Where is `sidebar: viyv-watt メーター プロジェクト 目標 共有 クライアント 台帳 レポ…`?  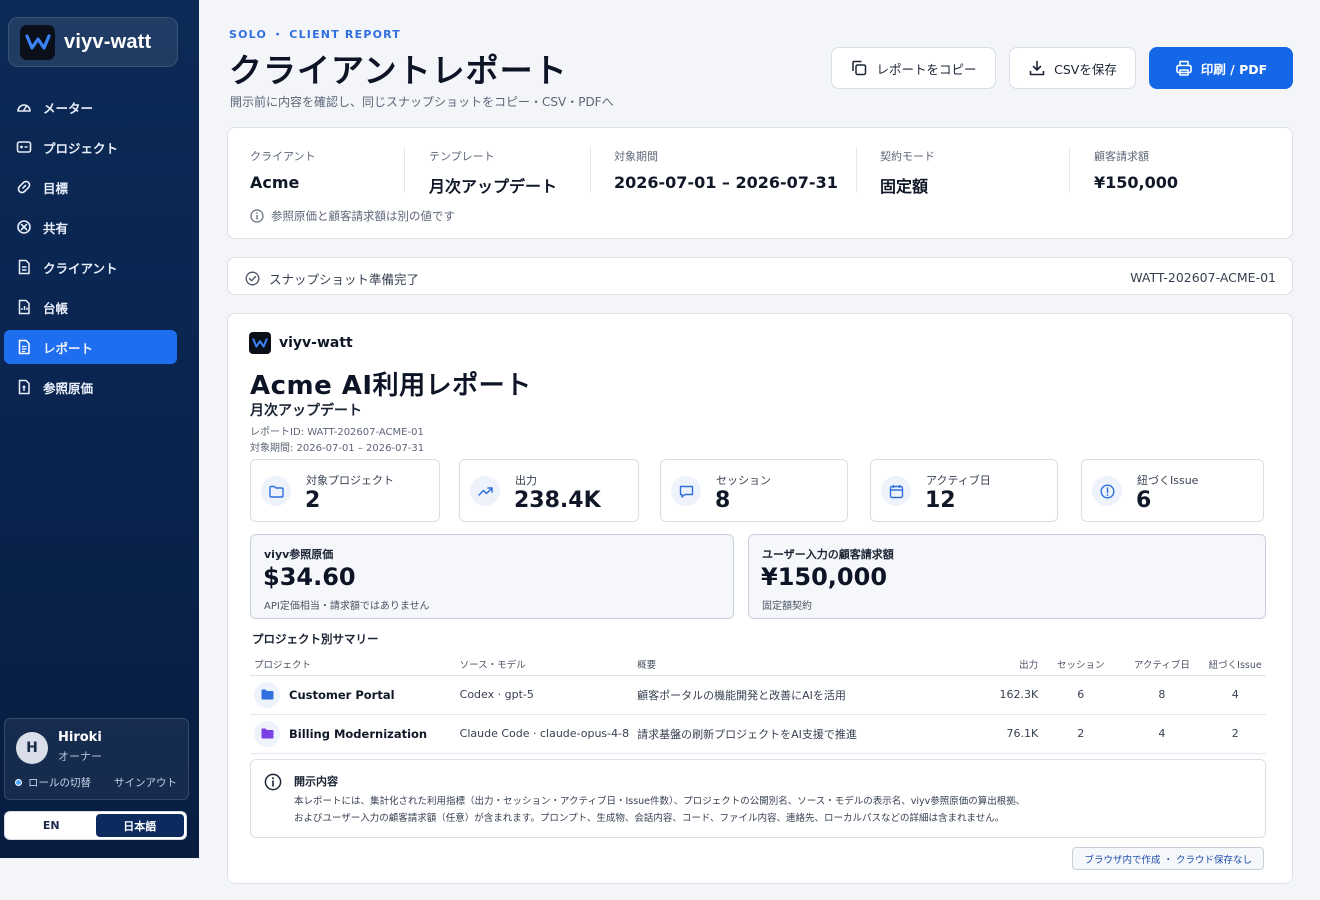
sidebar: viyv-watt メーター プロジェクト 目標 共有 クライアント 台帳 レポ… is located at coordinates (99, 429).